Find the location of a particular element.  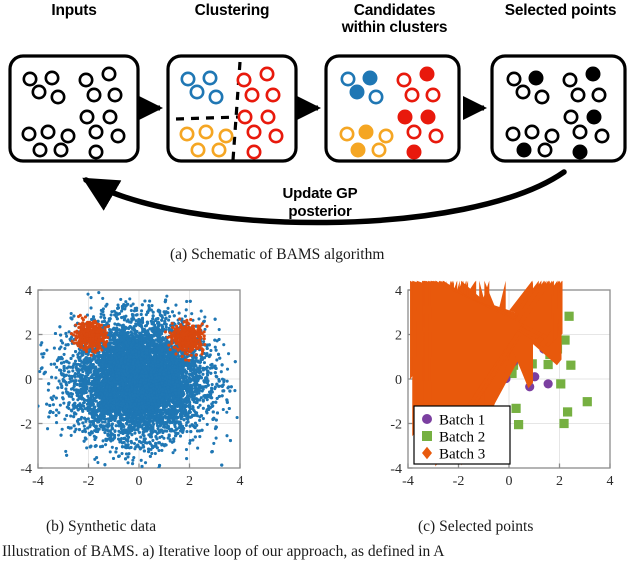

panel-box-candidates is located at coordinates (392, 108).